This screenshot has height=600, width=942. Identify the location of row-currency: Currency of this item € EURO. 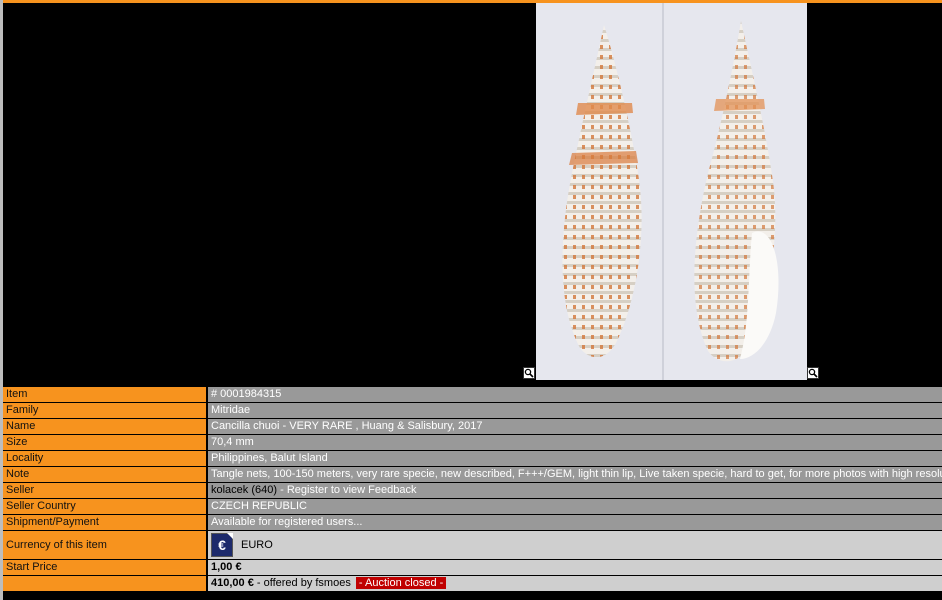
(472, 545).